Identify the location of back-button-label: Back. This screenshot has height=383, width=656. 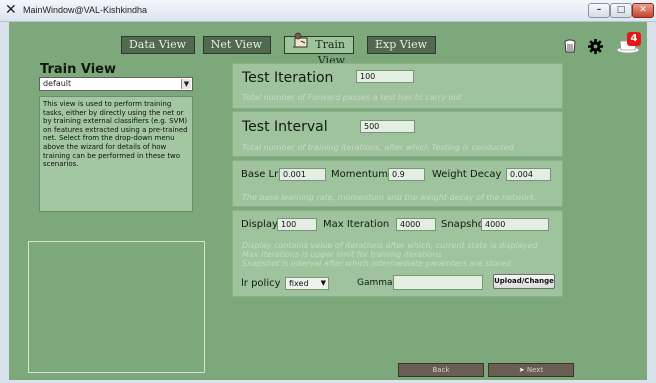
(441, 370).